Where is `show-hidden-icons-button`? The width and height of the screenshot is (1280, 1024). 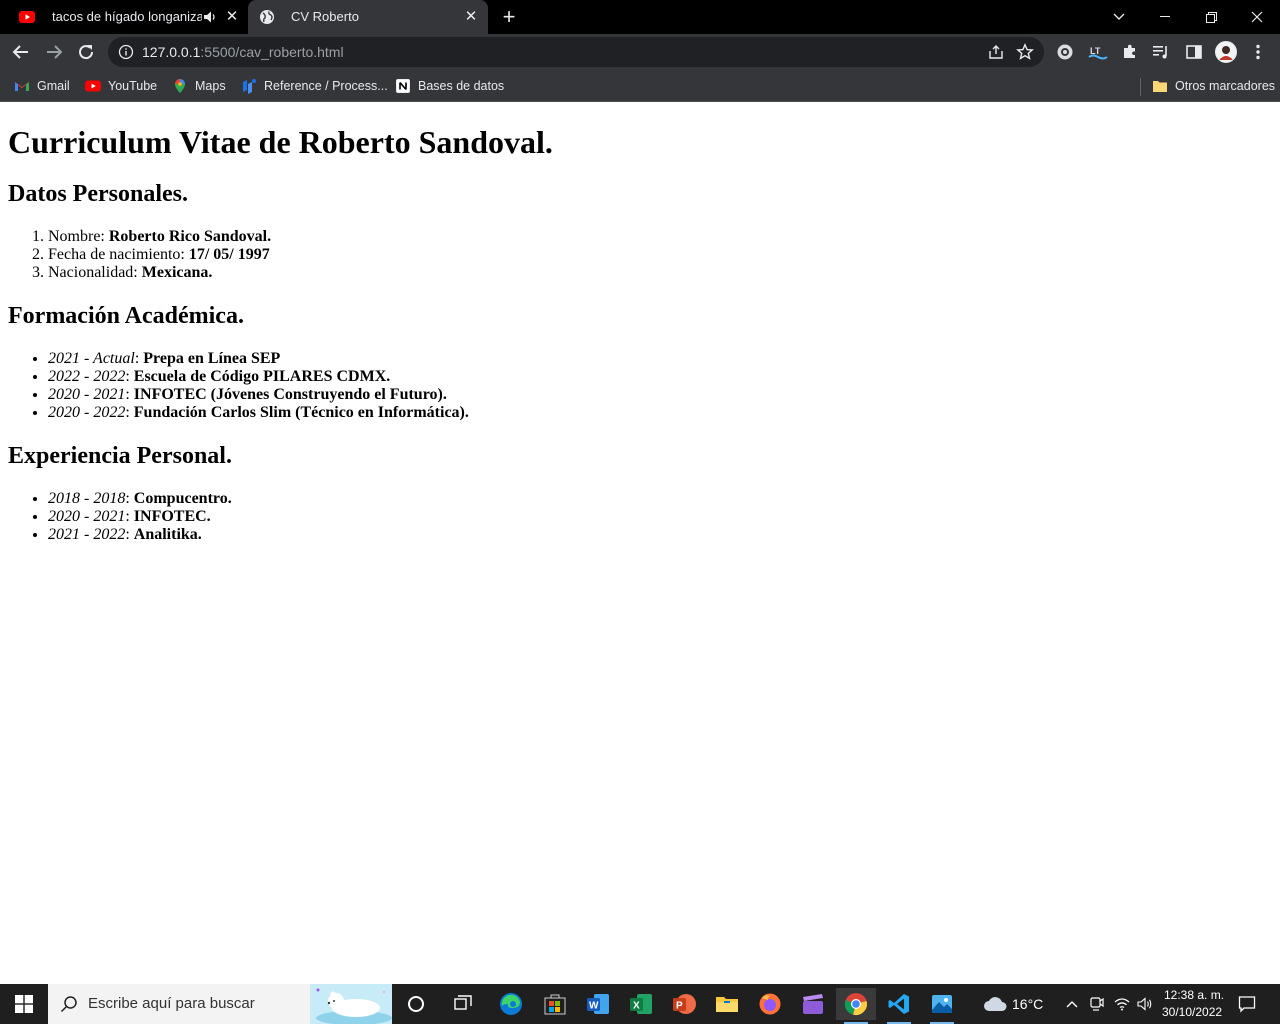 show-hidden-icons-button is located at coordinates (1072, 1004).